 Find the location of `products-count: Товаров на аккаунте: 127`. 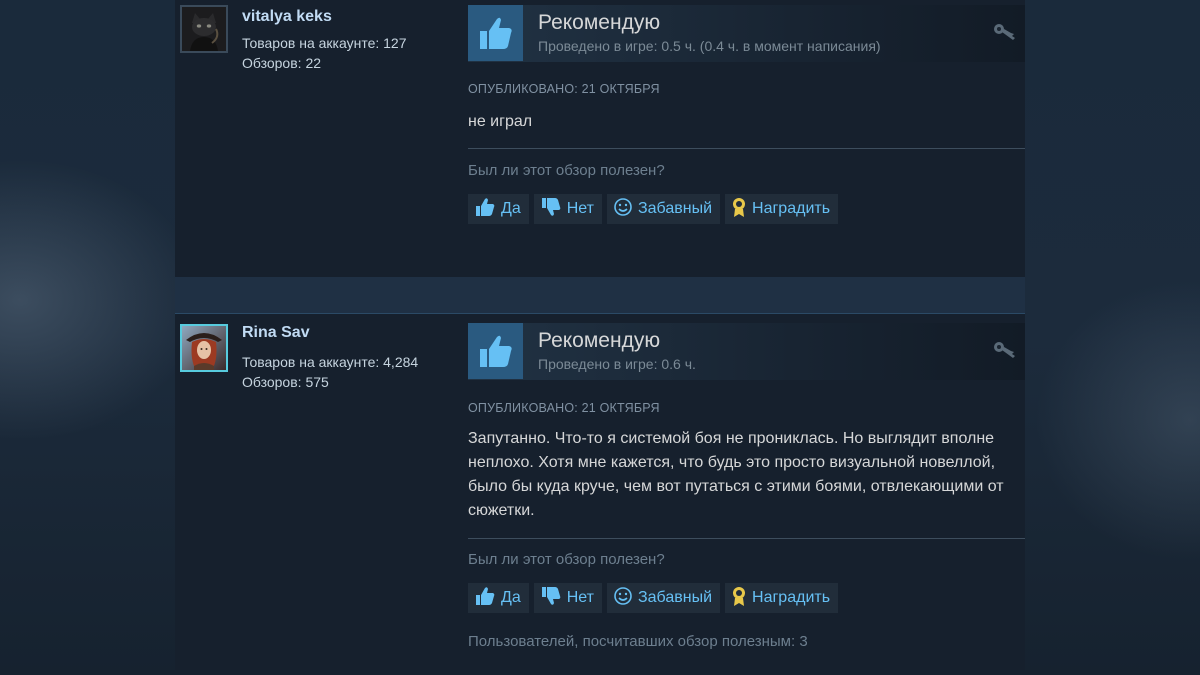

products-count: Товаров на аккаунте: 127 is located at coordinates (324, 43).